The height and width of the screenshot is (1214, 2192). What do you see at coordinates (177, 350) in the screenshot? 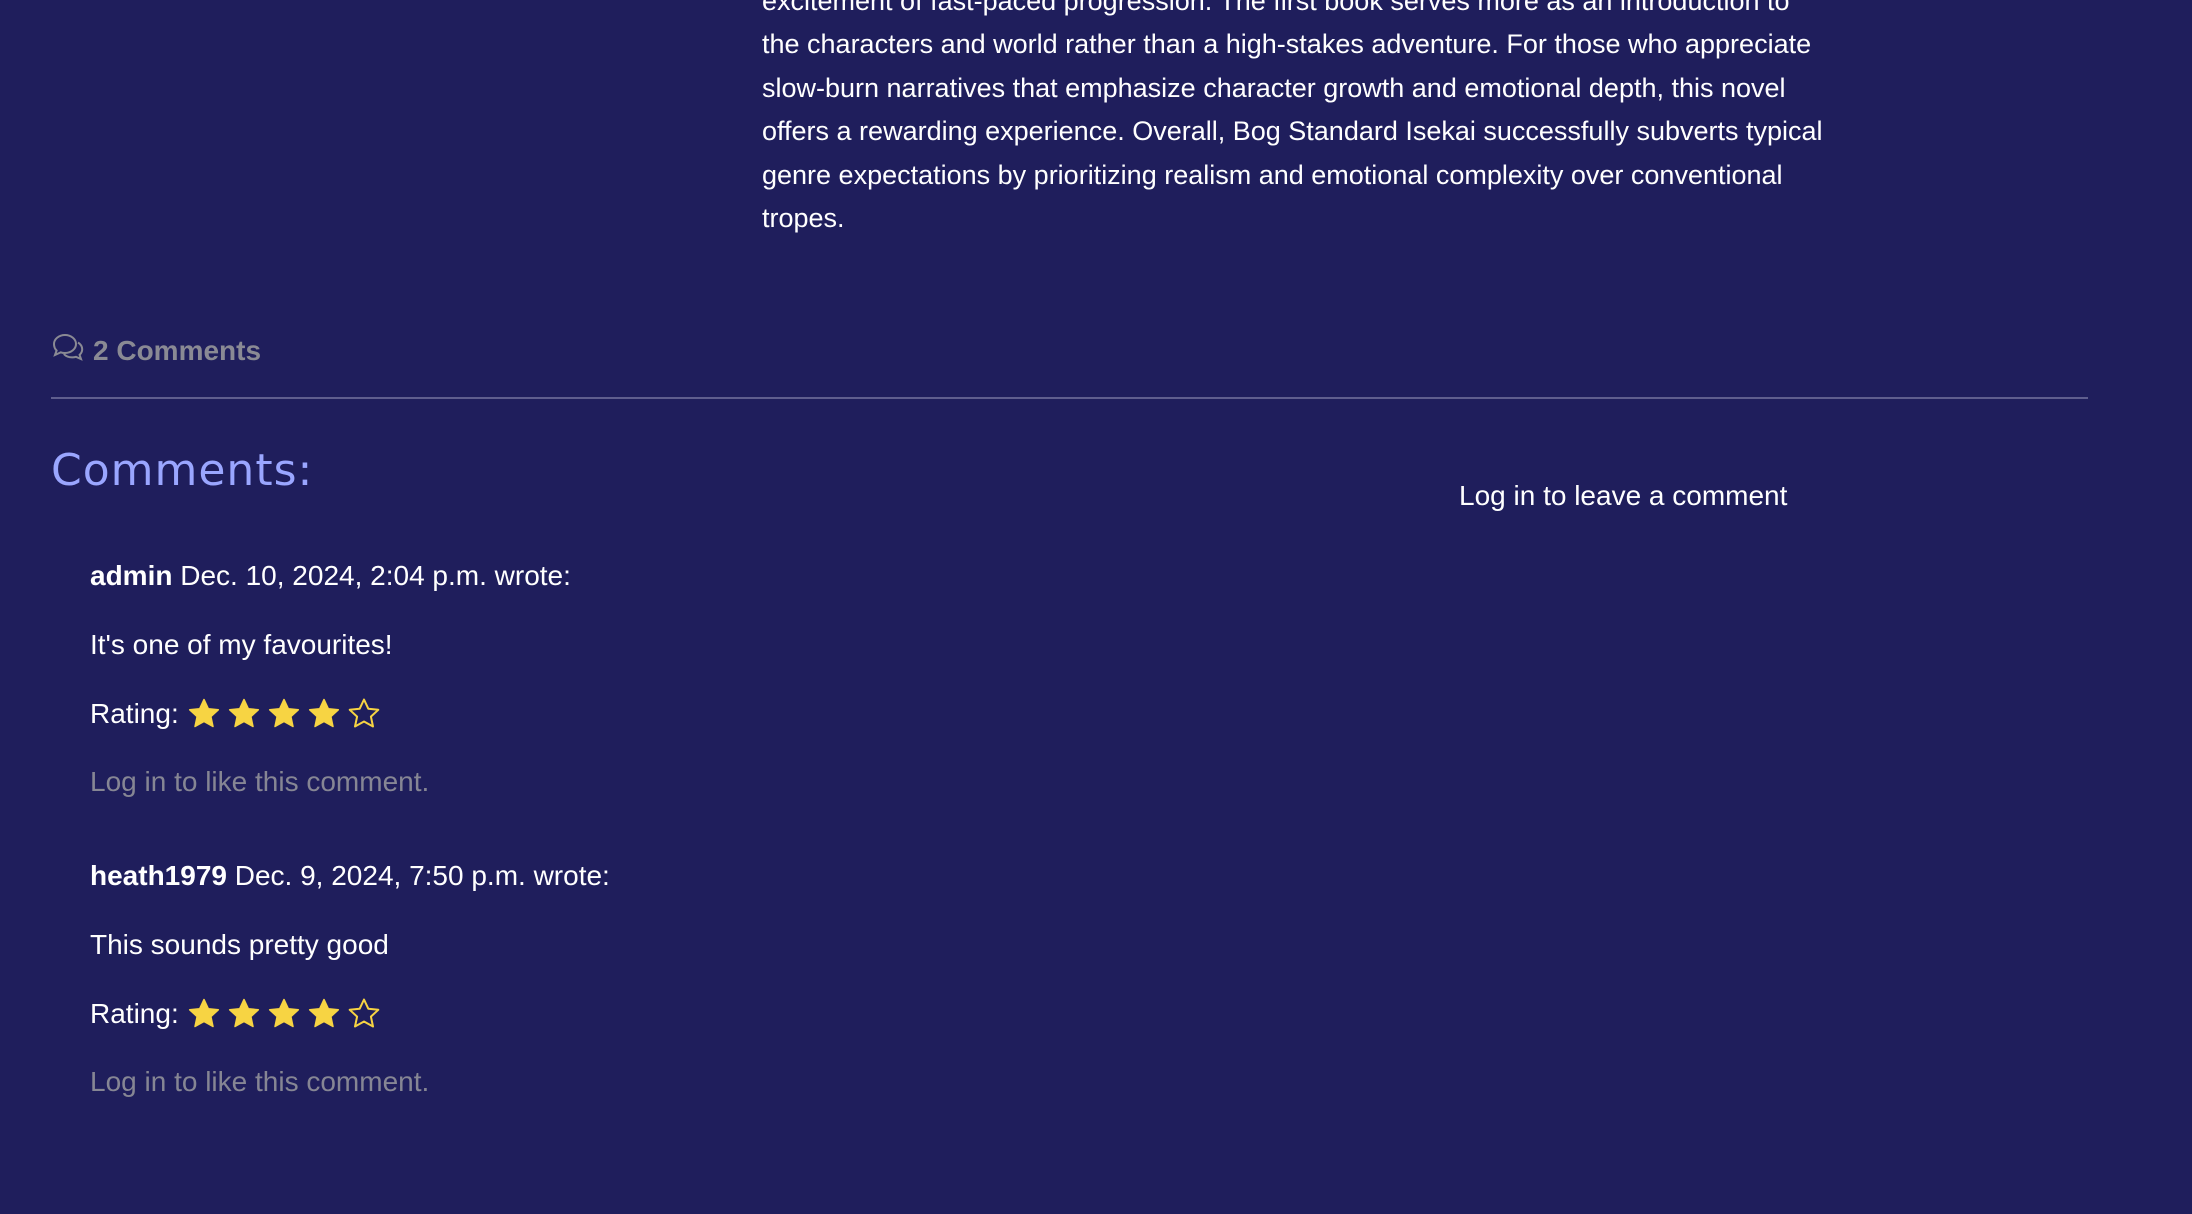
I see `comment-count-label: 2 Comments` at bounding box center [177, 350].